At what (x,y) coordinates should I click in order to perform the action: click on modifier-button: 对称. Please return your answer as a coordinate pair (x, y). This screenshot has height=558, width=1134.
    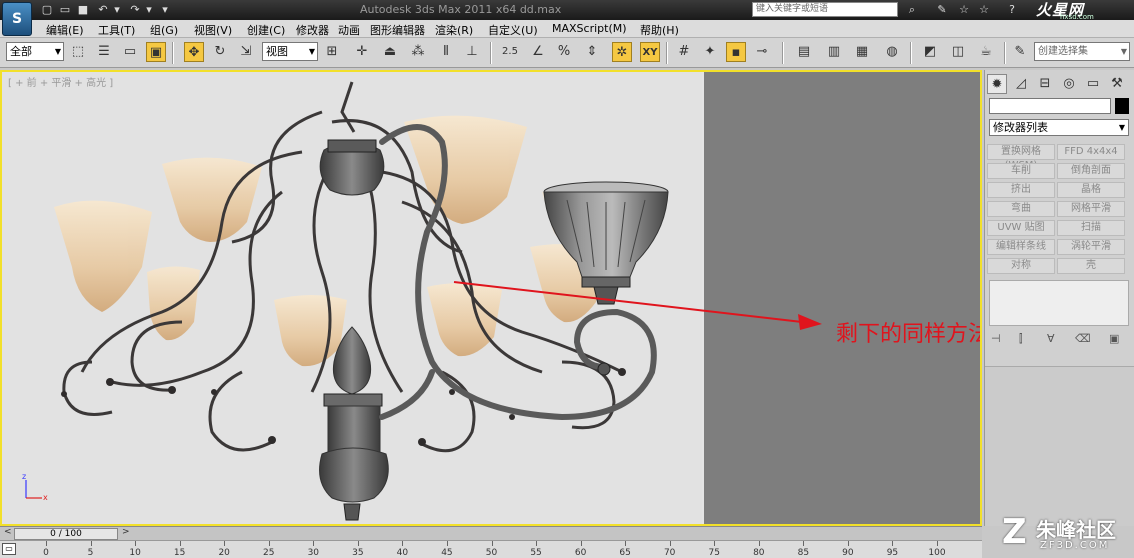
    Looking at the image, I should click on (1021, 266).